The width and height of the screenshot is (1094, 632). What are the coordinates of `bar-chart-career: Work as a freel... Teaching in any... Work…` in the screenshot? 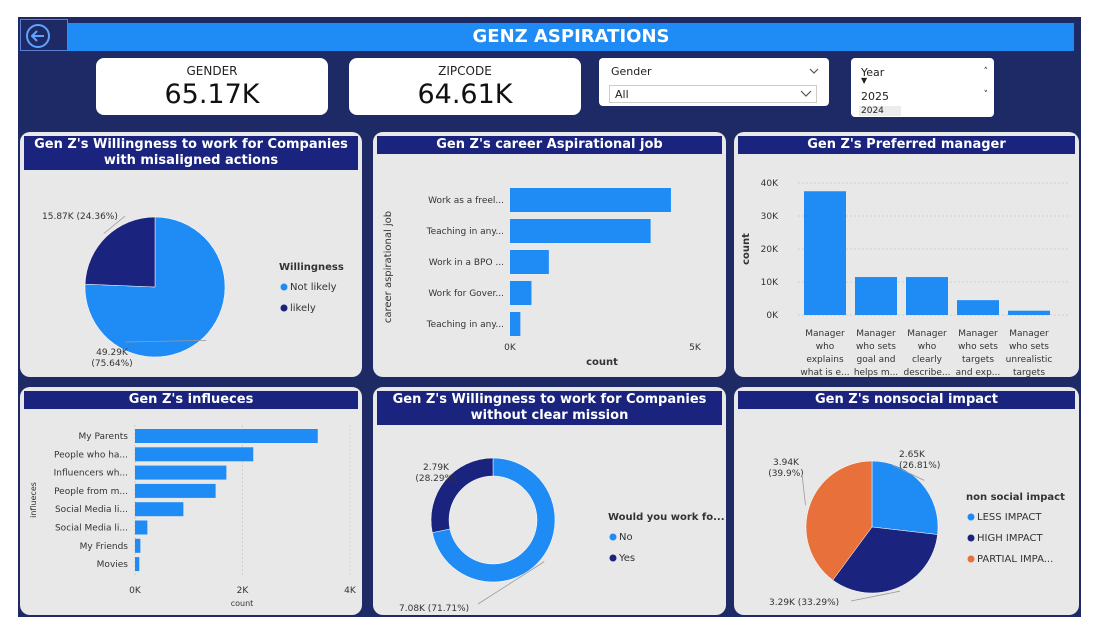 It's located at (542, 278).